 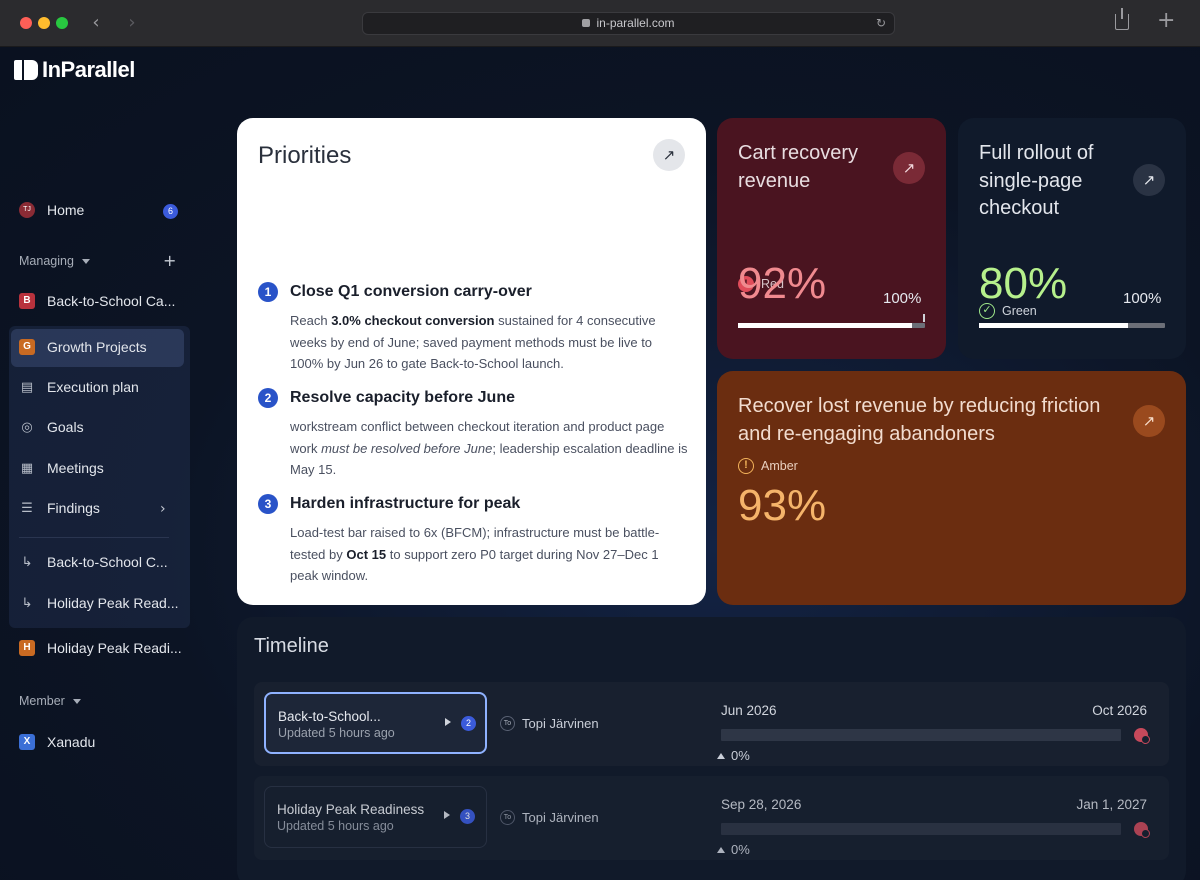 I want to click on logo-text: InParallel, so click(x=88, y=69).